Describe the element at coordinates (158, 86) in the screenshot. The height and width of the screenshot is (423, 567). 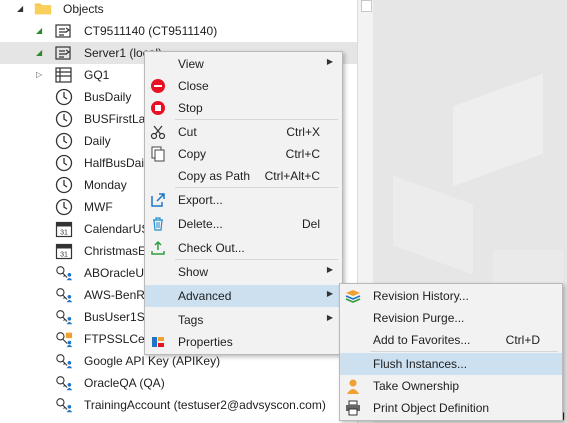
I see `close-icon` at that location.